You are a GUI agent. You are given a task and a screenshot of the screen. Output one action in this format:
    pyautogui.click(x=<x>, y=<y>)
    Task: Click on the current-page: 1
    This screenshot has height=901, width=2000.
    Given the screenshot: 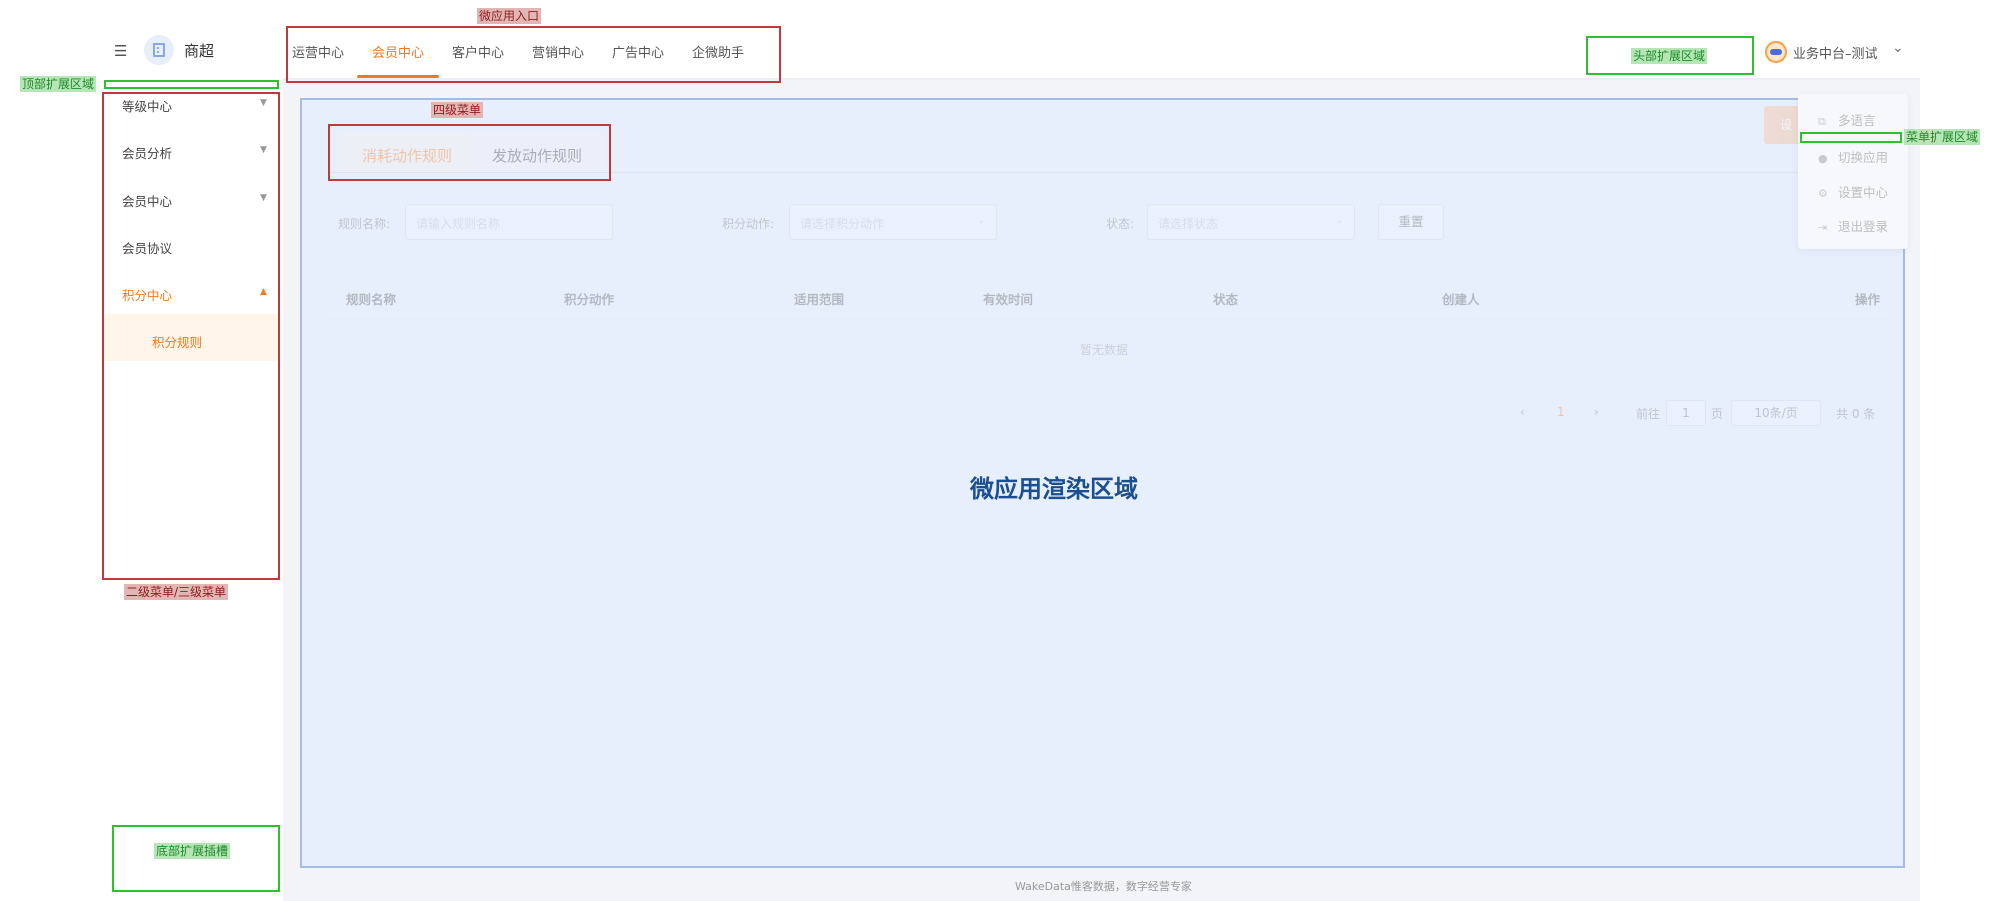 What is the action you would take?
    pyautogui.click(x=1561, y=412)
    